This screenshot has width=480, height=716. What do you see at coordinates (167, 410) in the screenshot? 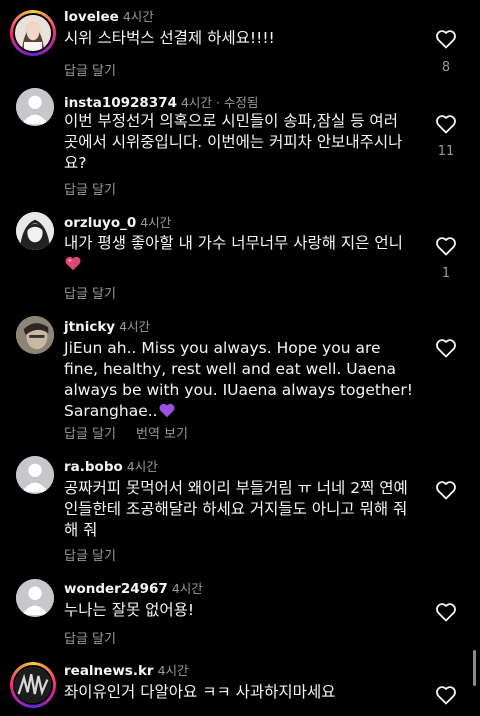
I see `purple-heart-emoji-icon` at bounding box center [167, 410].